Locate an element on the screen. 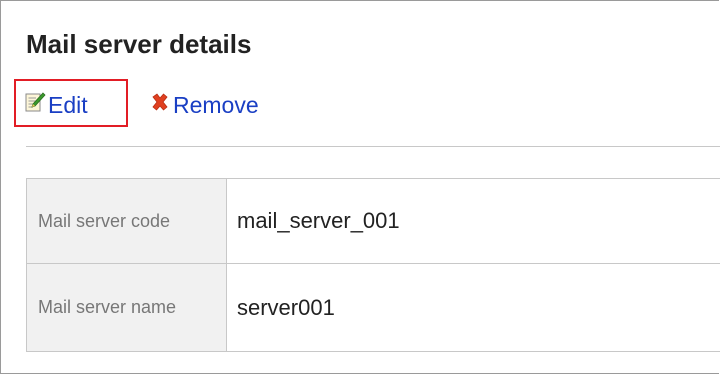  edit-note-icon is located at coordinates (35, 105).